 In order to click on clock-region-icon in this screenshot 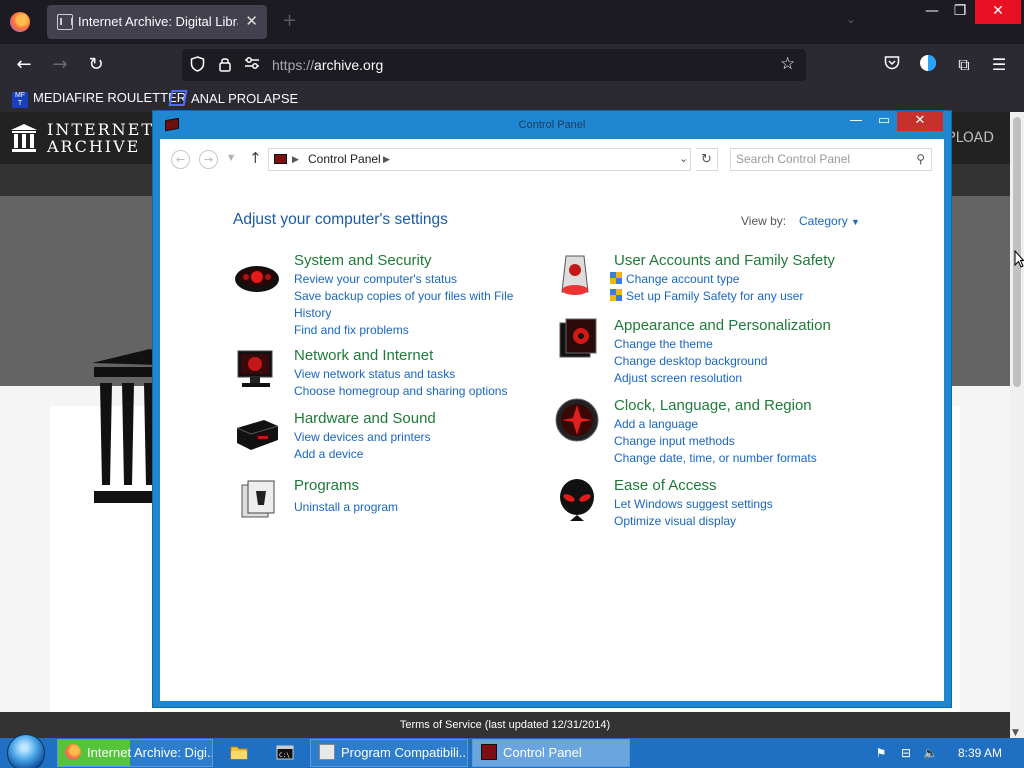, I will do `click(577, 420)`.